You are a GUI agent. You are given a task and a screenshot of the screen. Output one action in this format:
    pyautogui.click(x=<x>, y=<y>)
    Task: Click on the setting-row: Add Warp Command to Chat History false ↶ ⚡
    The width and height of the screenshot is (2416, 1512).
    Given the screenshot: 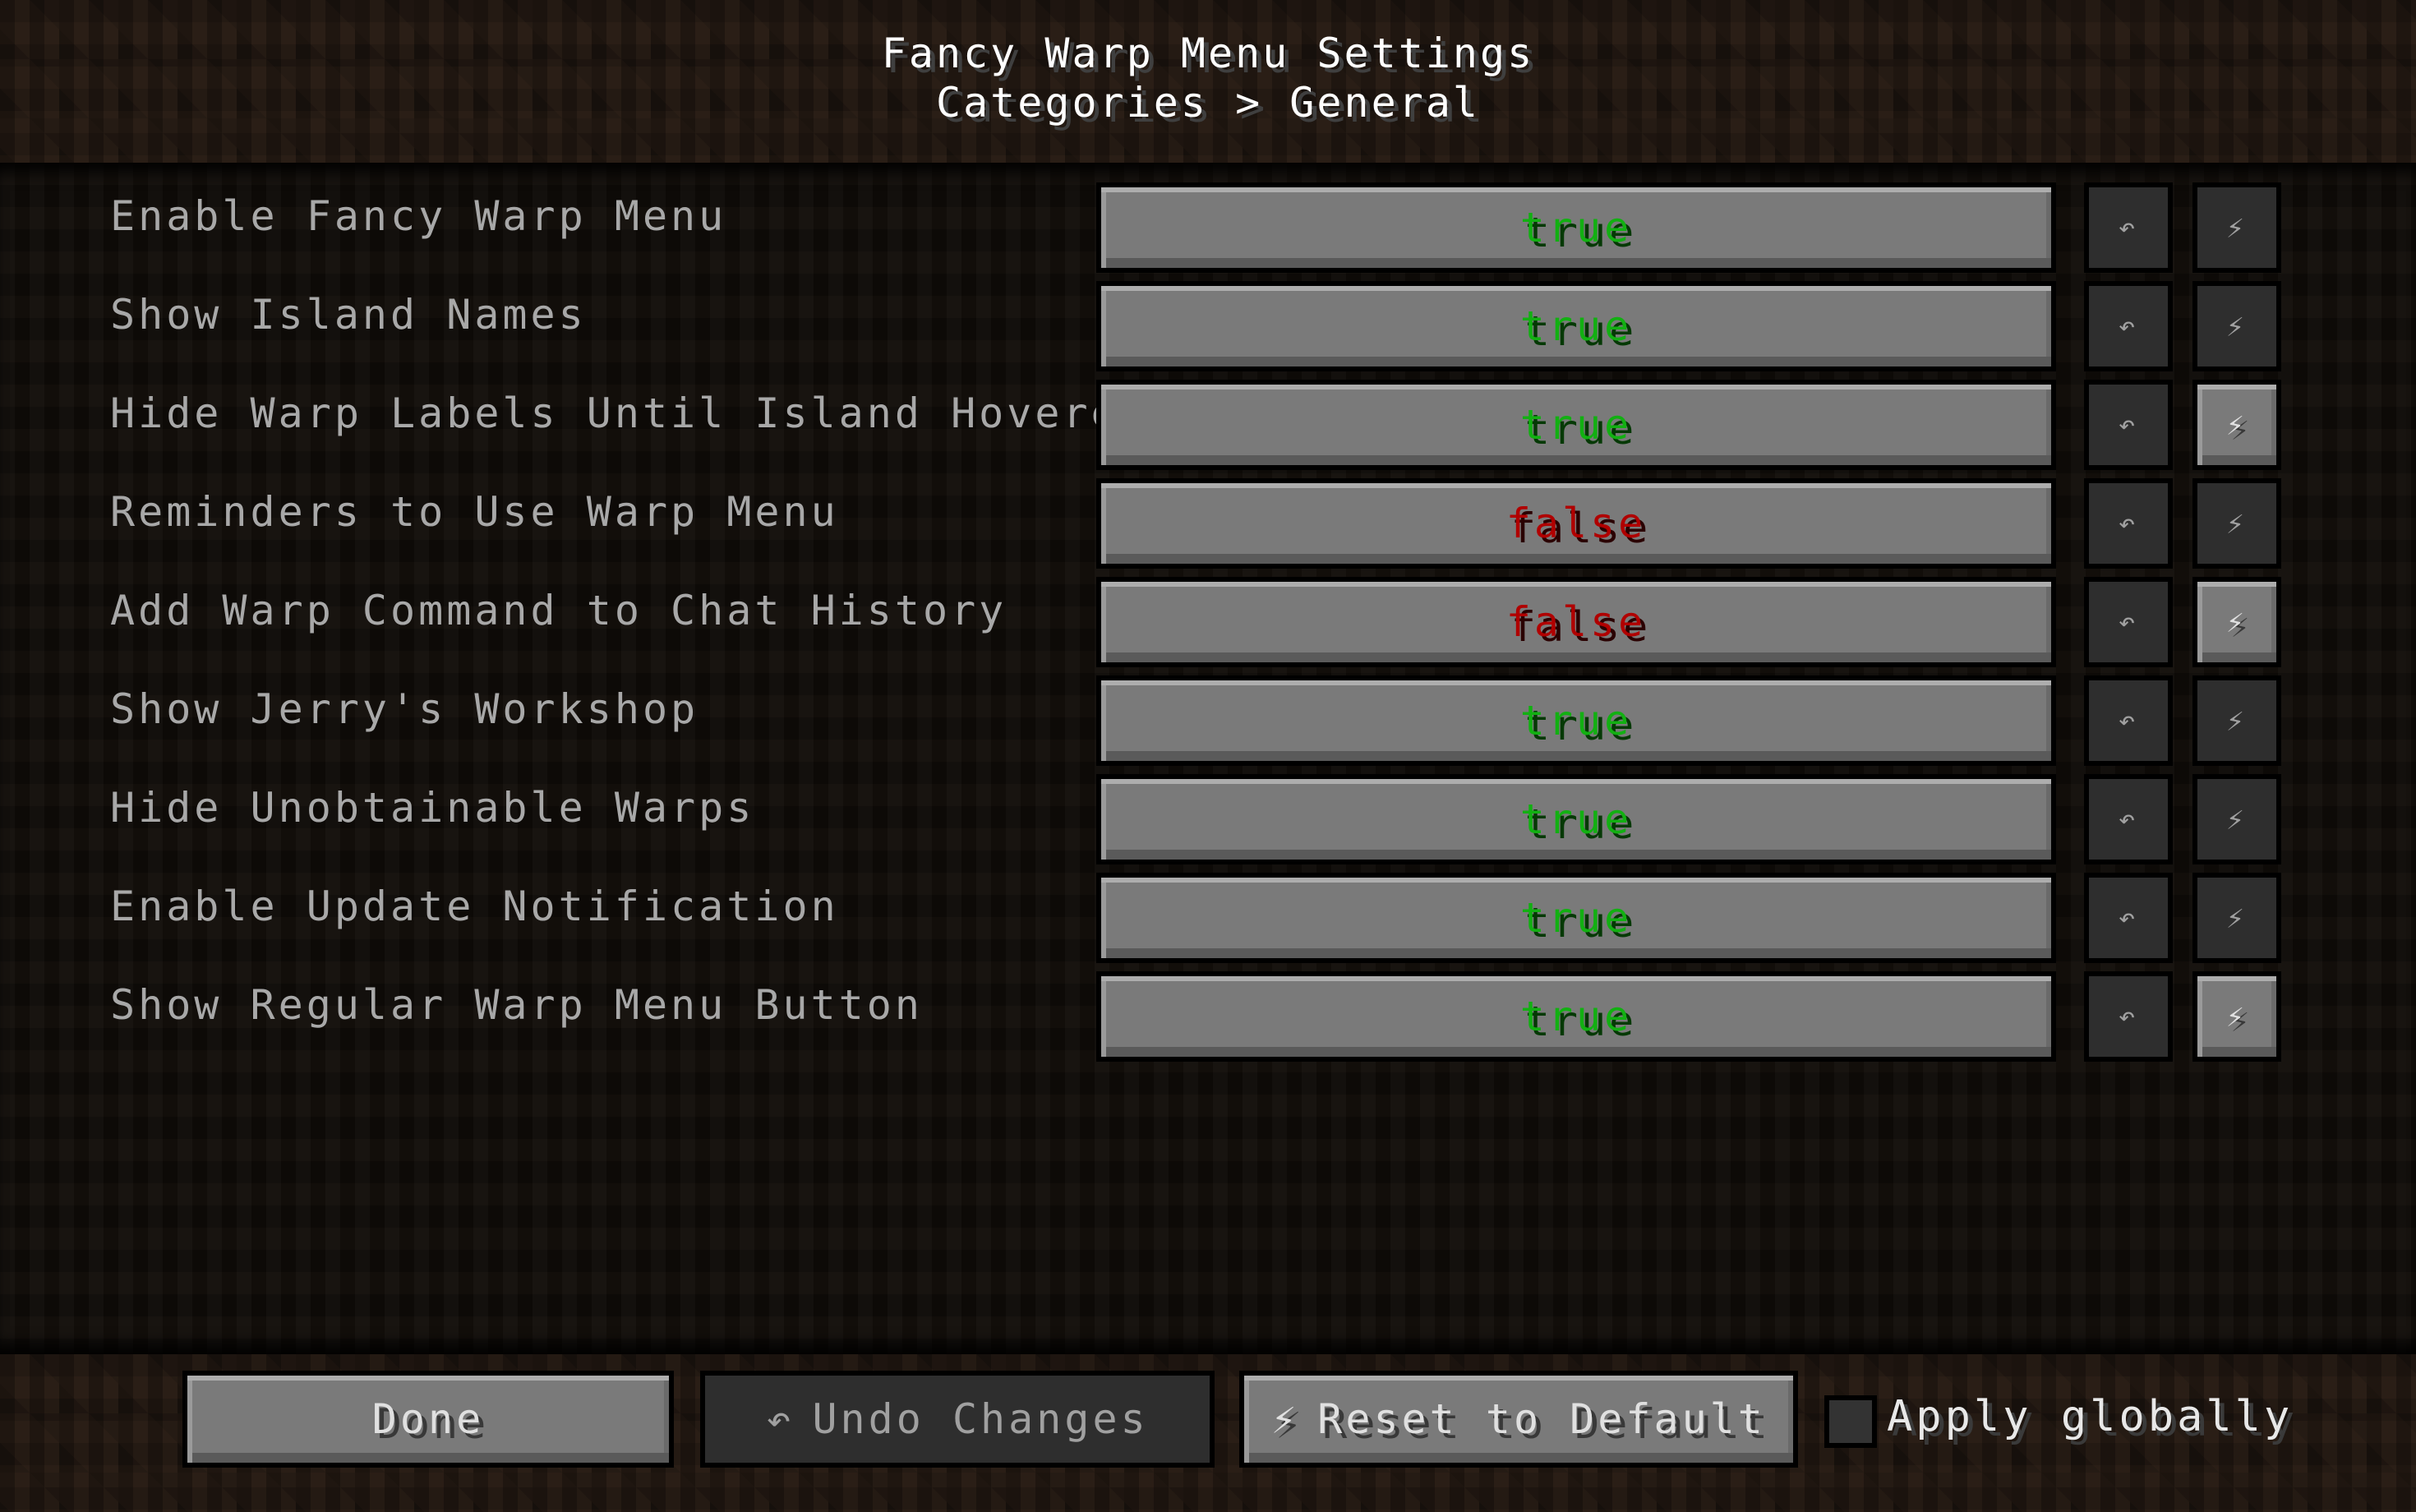 What is the action you would take?
    pyautogui.click(x=1208, y=622)
    